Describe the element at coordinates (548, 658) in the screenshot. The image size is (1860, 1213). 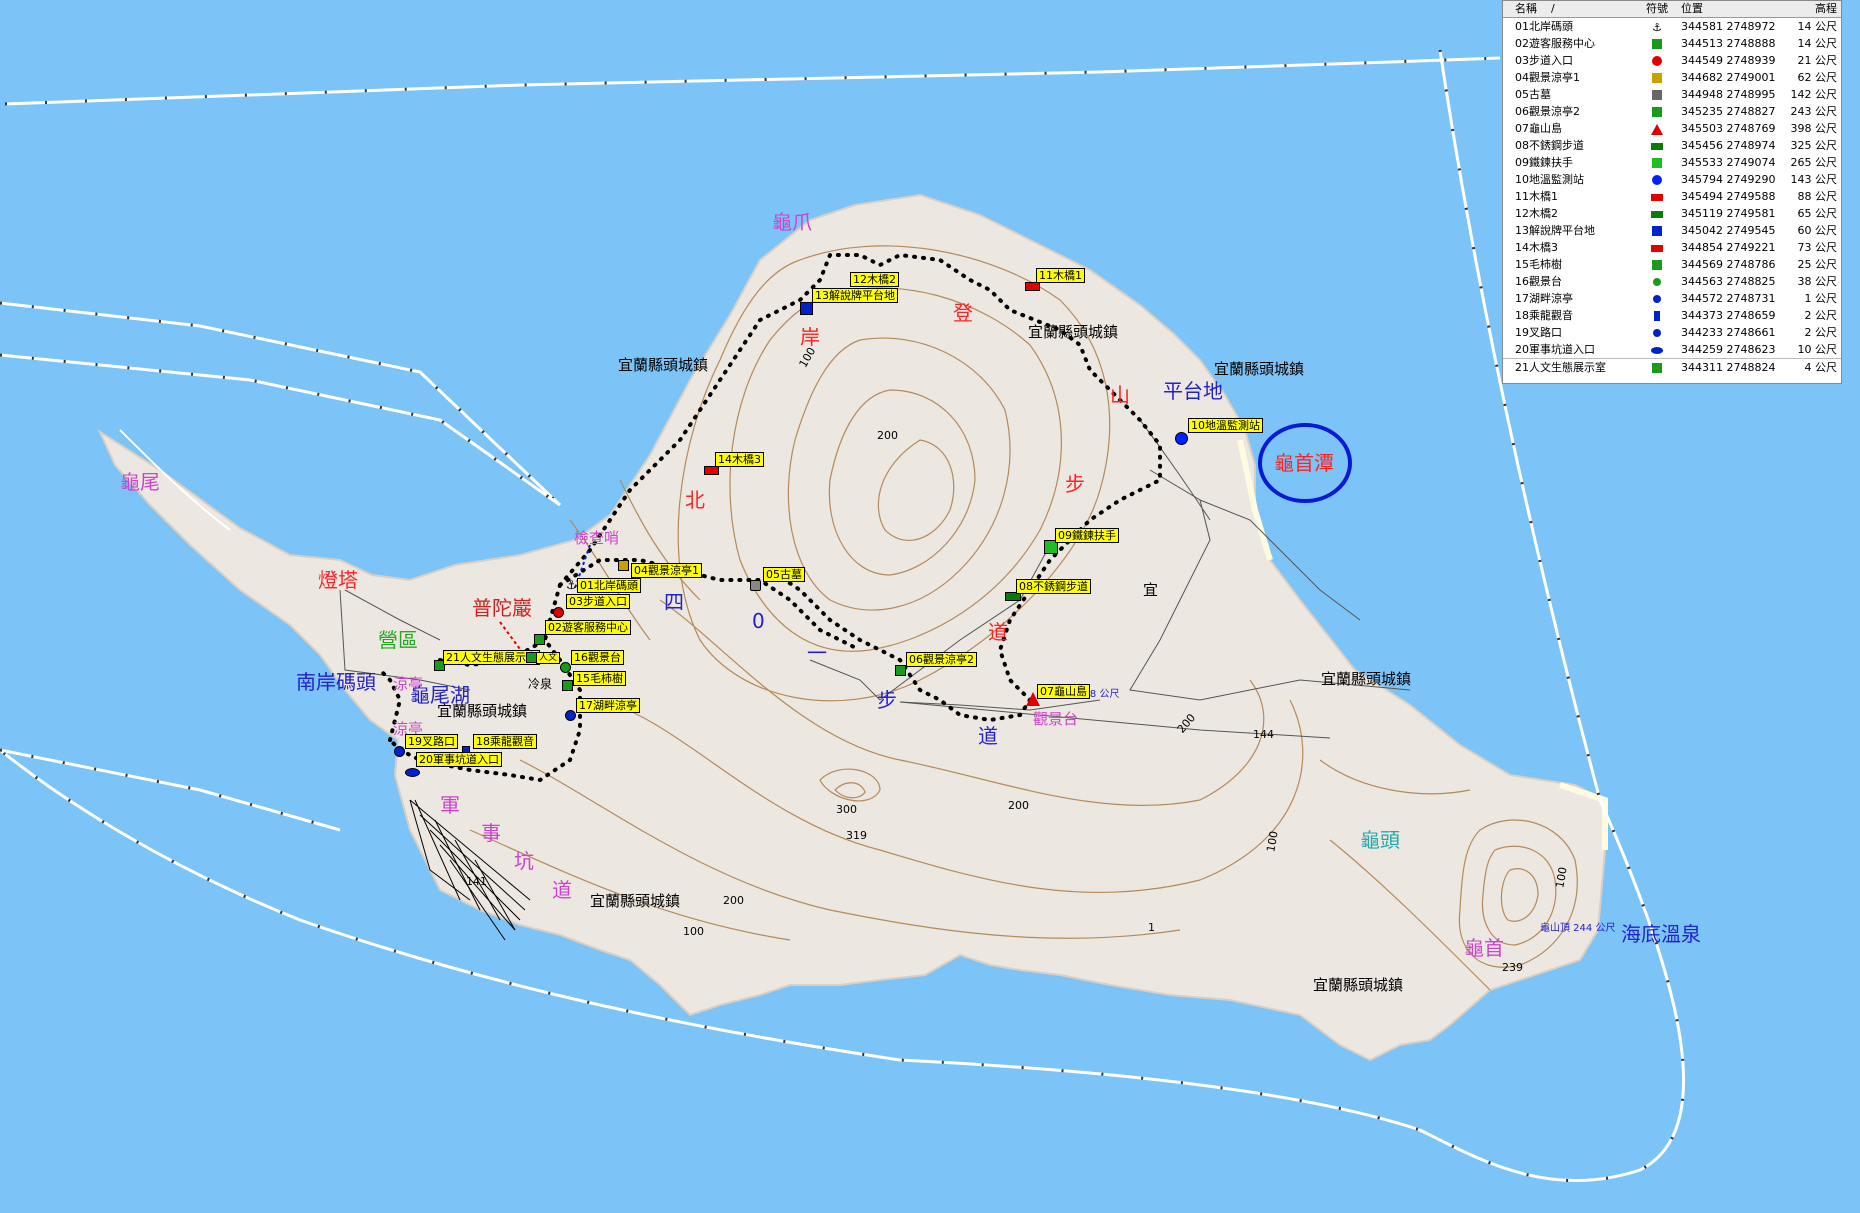
I see `poi-label-21b: 人文` at that location.